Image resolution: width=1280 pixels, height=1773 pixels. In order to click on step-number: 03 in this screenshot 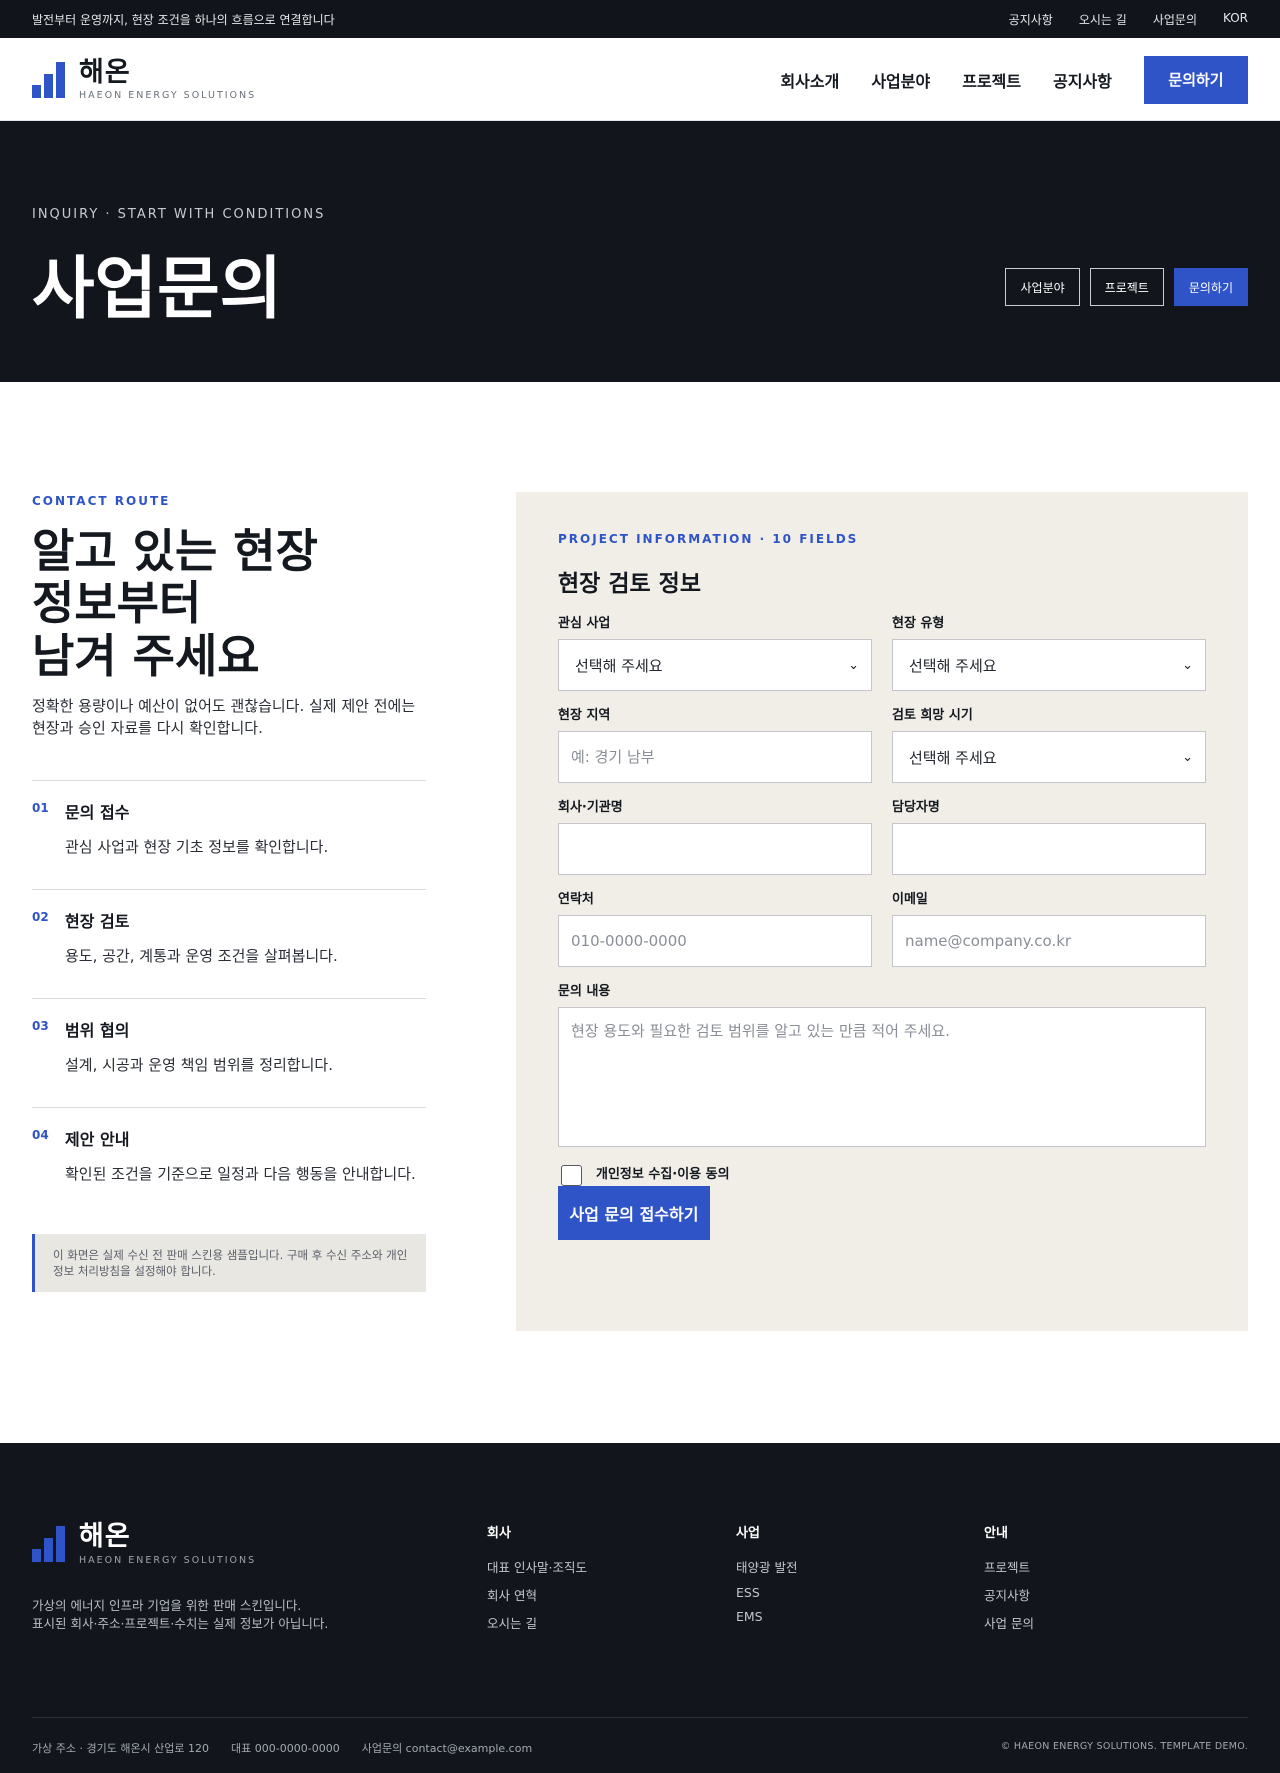, I will do `click(40, 1025)`.